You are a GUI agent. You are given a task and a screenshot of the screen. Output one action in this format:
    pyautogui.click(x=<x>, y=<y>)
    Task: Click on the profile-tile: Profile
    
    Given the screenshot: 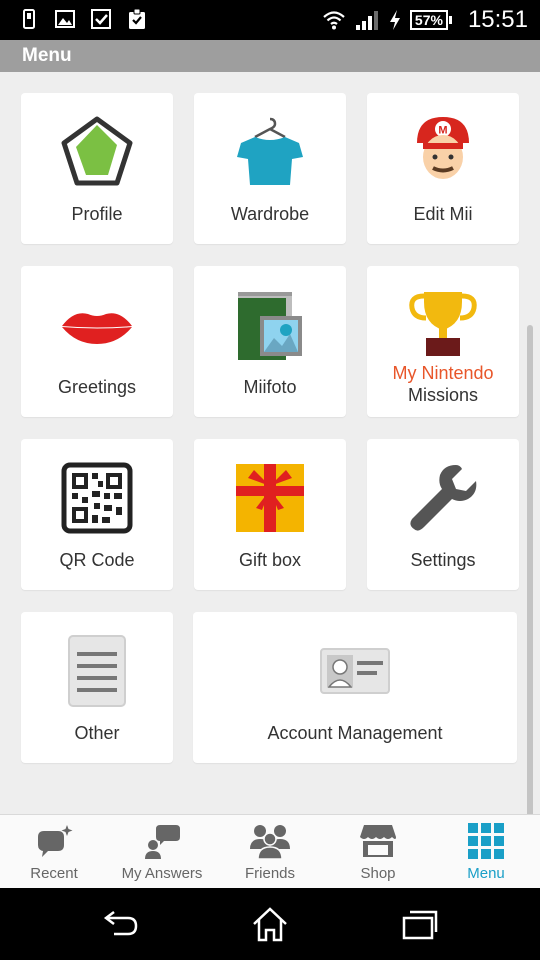 What is the action you would take?
    pyautogui.click(x=97, y=168)
    